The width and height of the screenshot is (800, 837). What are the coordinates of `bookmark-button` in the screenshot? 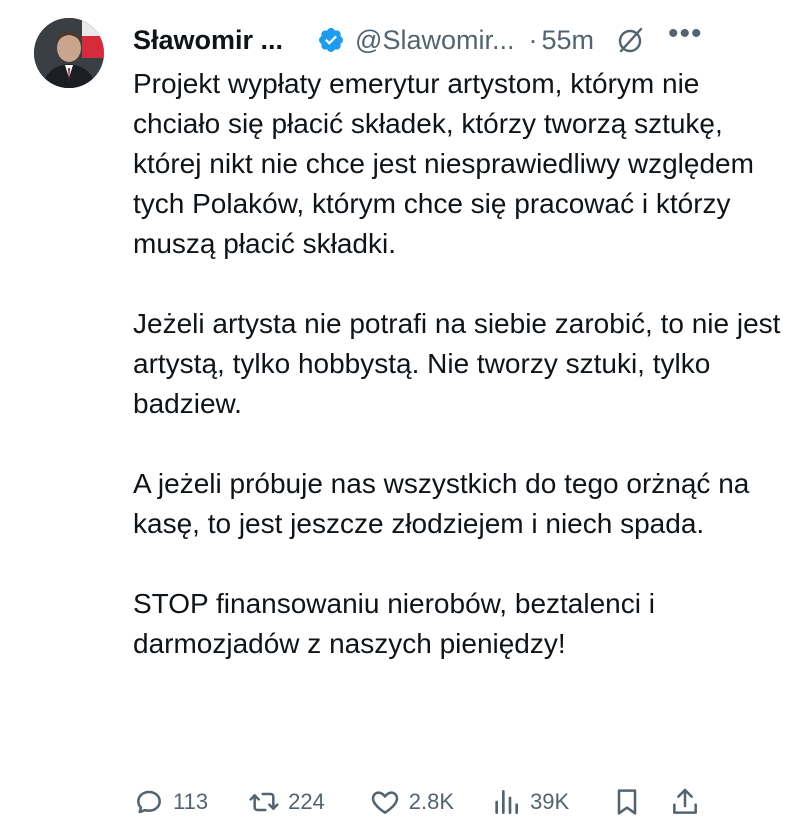 It's located at (627, 802).